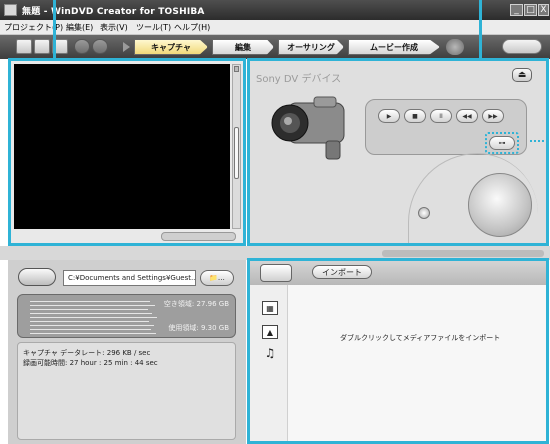  What do you see at coordinates (114, 27) in the screenshot?
I see `menu-view: 表示(V)` at bounding box center [114, 27].